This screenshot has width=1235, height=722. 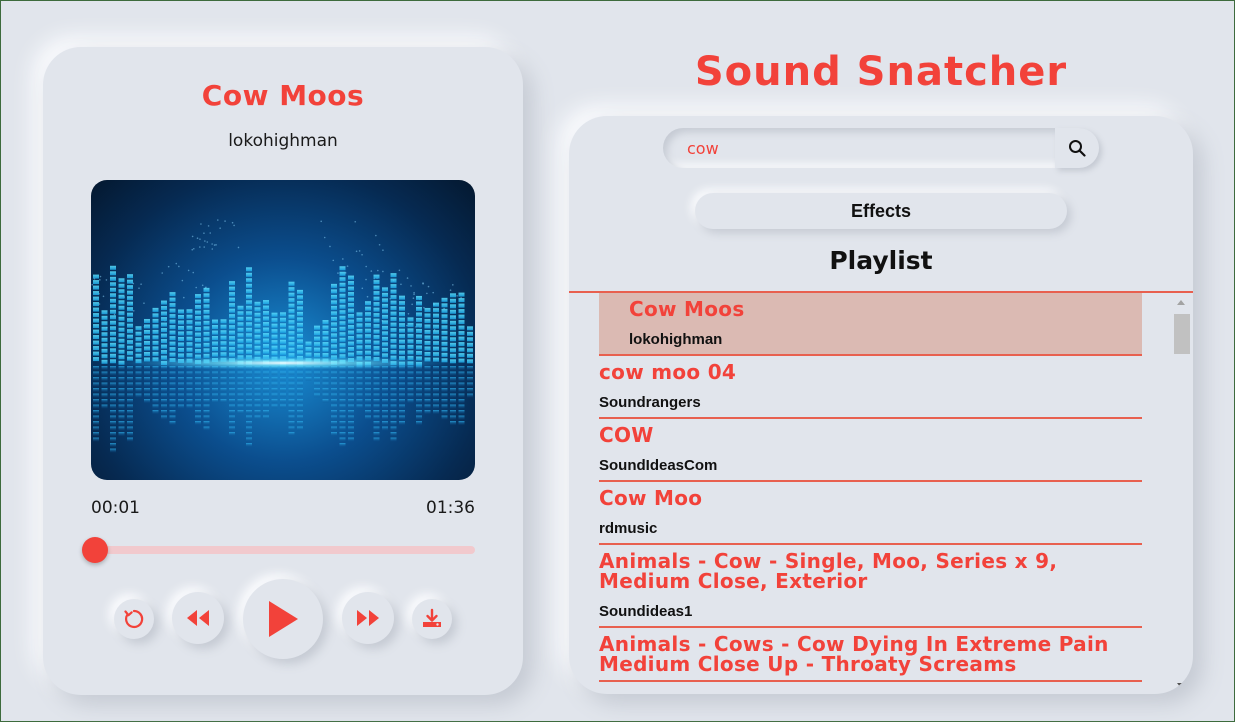 What do you see at coordinates (870, 450) in the screenshot?
I see `playlist-item: COW SoundIdeasCom` at bounding box center [870, 450].